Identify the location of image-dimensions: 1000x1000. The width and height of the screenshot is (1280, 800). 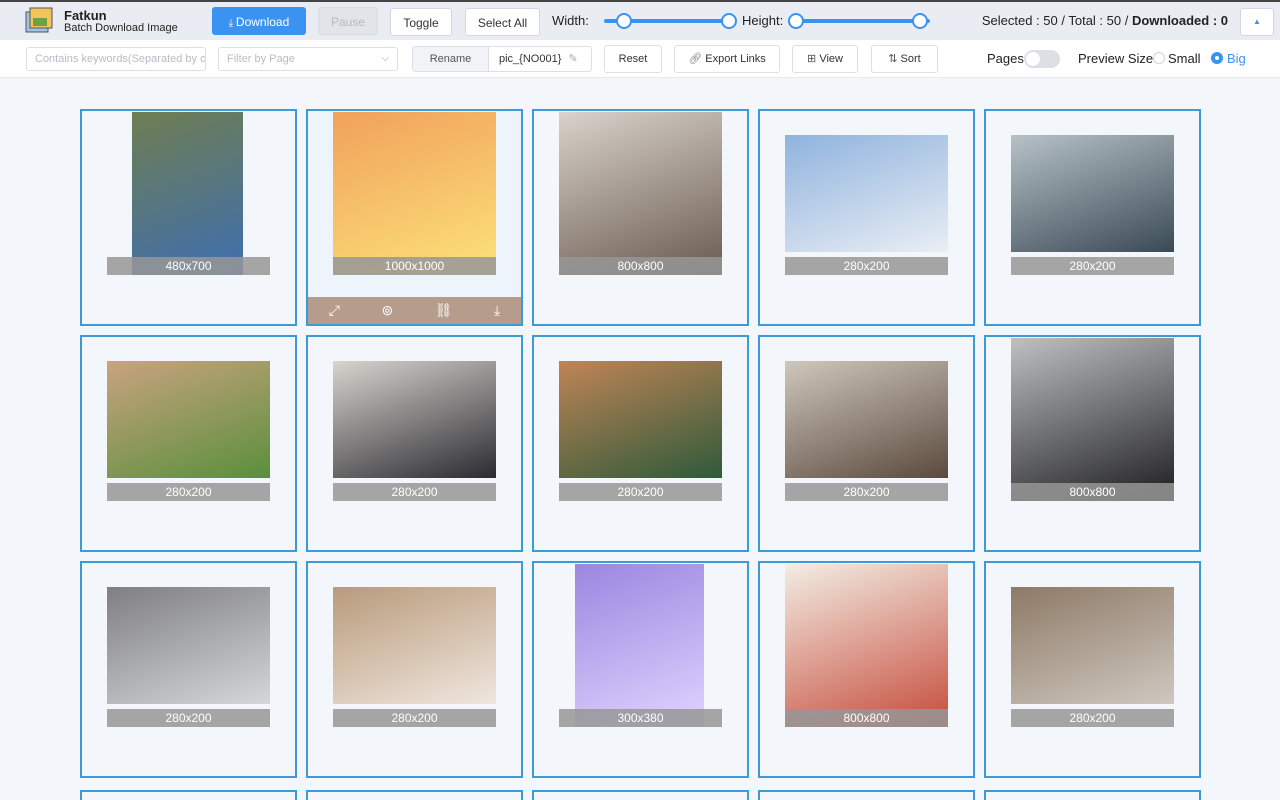
(414, 266).